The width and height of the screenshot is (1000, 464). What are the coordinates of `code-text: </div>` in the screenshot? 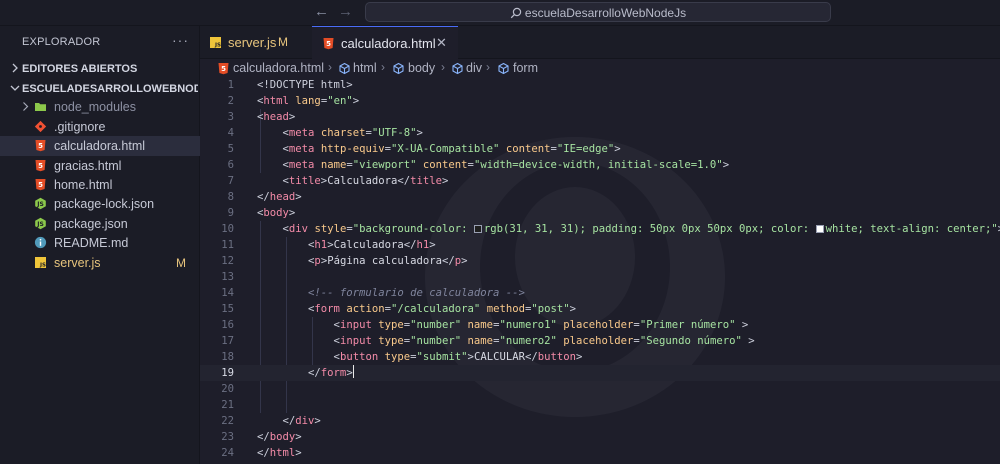 It's located at (301, 421).